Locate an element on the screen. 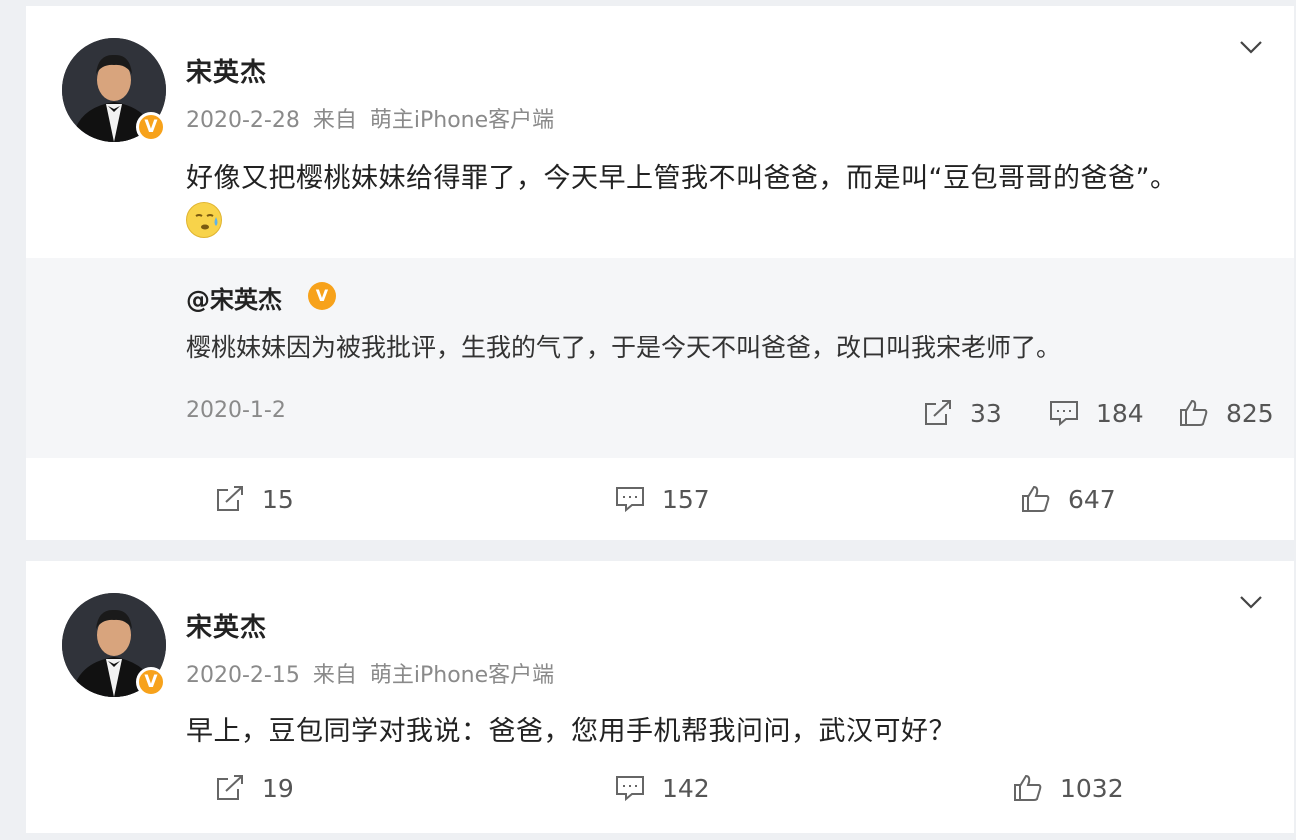 This screenshot has height=840, width=1296. comment-button: 142 is located at coordinates (662, 788).